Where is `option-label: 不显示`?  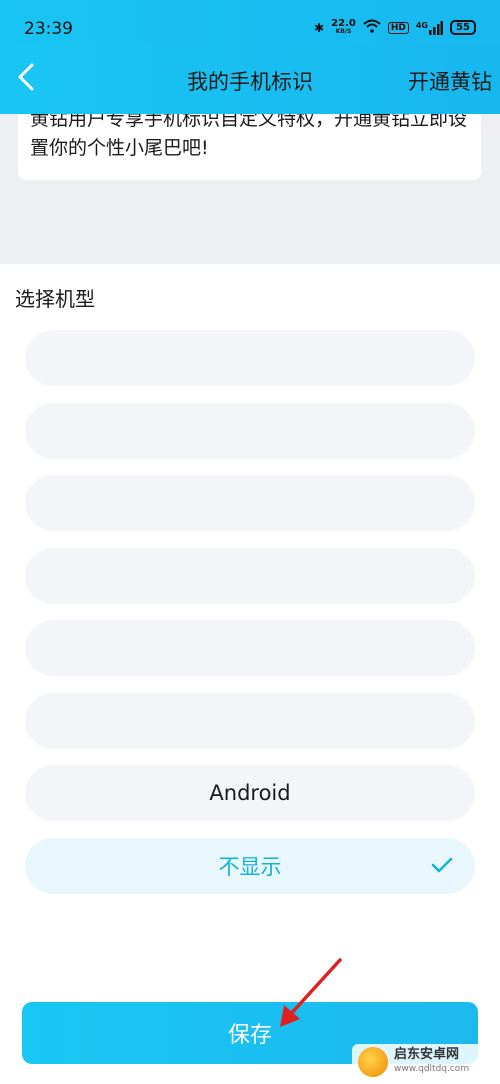 option-label: 不显示 is located at coordinates (250, 866).